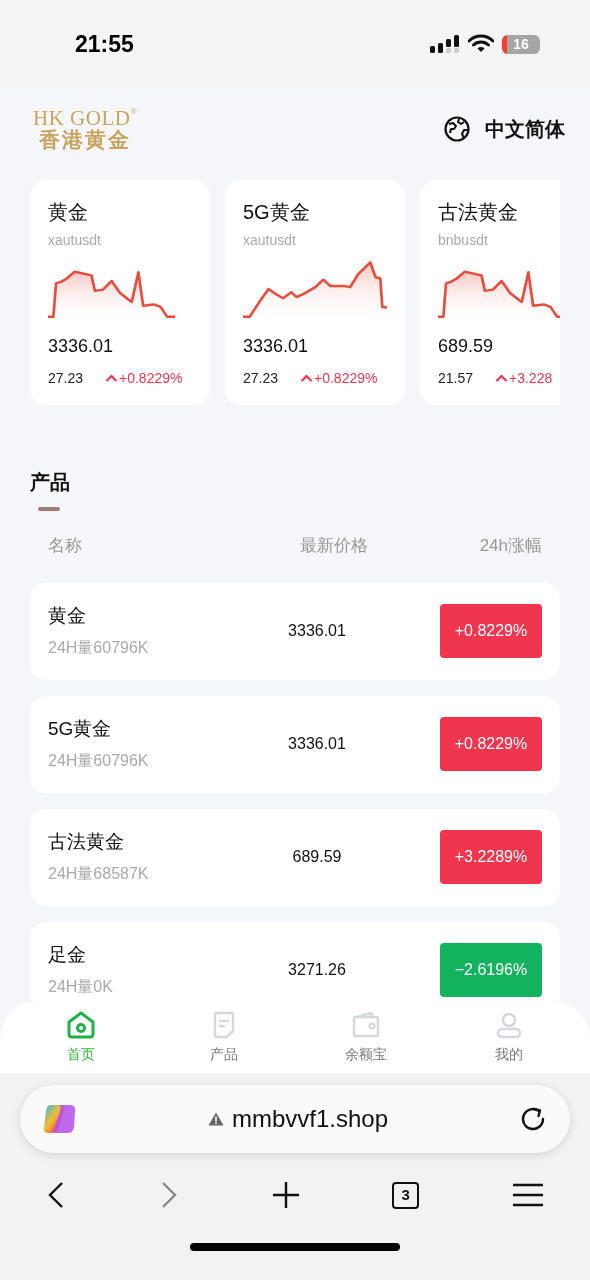 The image size is (590, 1280). Describe the element at coordinates (456, 378) in the screenshot. I see `ticker-volume: 21.57` at that location.